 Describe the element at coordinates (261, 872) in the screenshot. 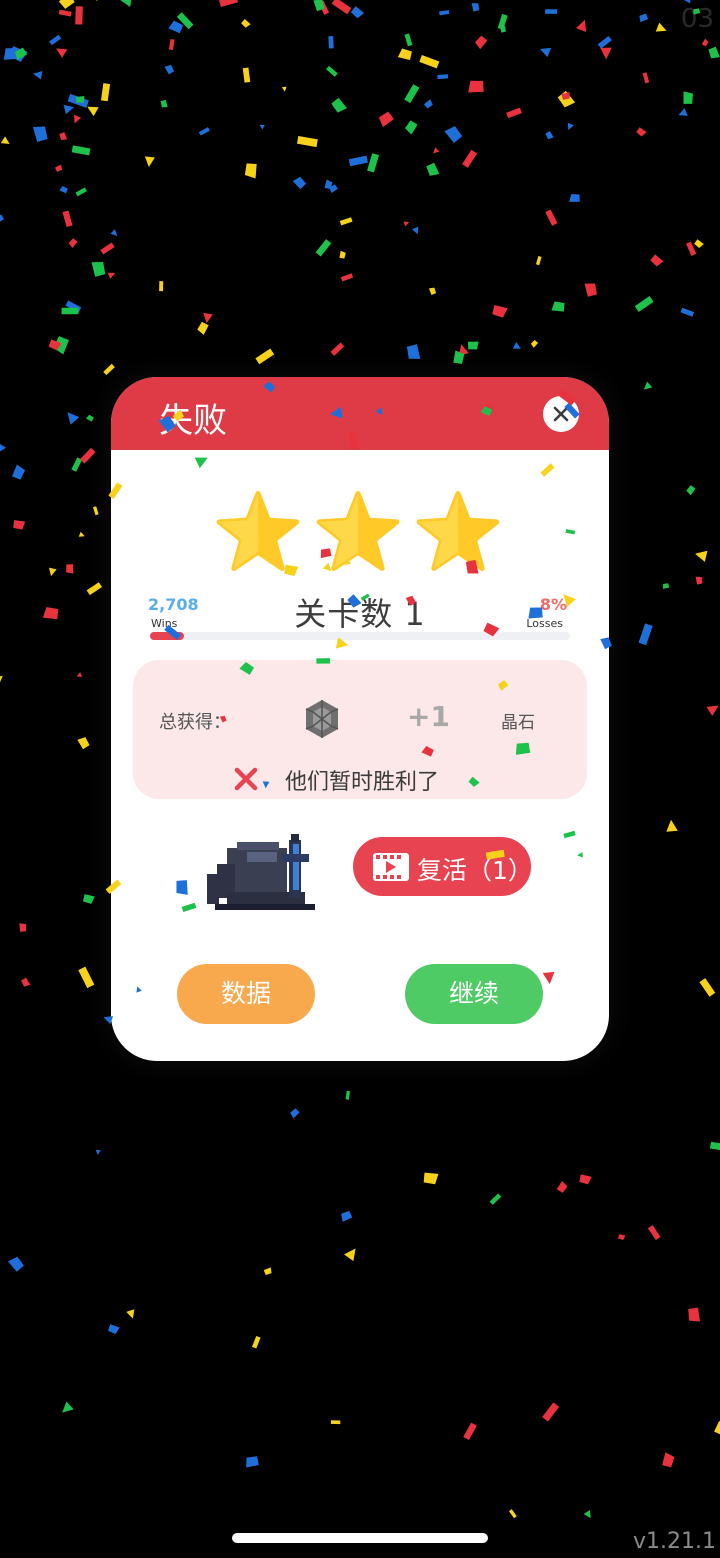

I see `character-sprite` at that location.